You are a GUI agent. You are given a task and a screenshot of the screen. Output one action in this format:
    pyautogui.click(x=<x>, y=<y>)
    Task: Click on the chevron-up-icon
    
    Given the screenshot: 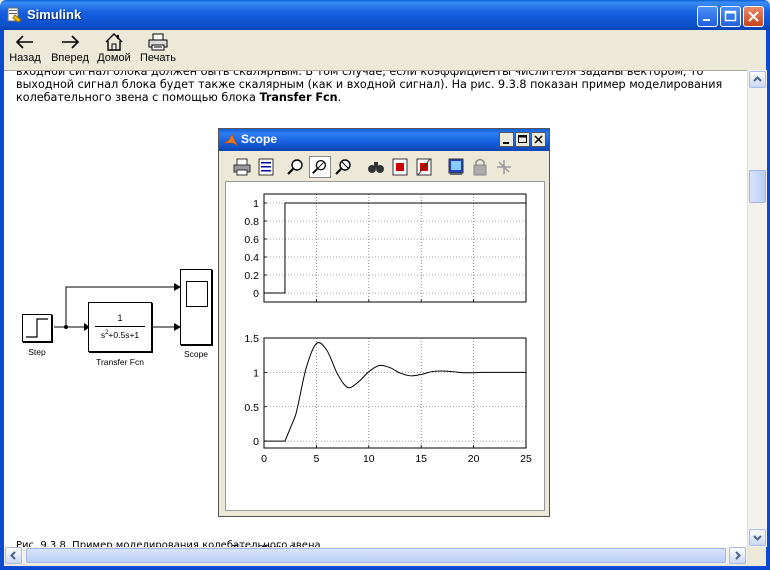 What is the action you would take?
    pyautogui.click(x=757, y=79)
    